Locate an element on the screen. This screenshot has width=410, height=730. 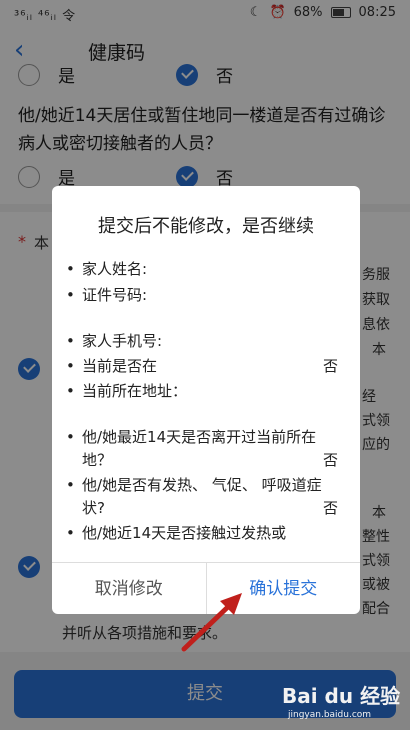
watermark-url: jingyan.baidu.com is located at coordinates (330, 715).